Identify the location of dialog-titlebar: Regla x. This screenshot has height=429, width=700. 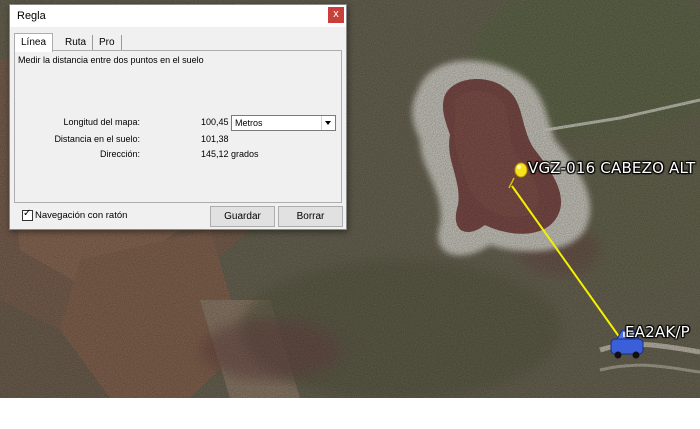
(178, 16).